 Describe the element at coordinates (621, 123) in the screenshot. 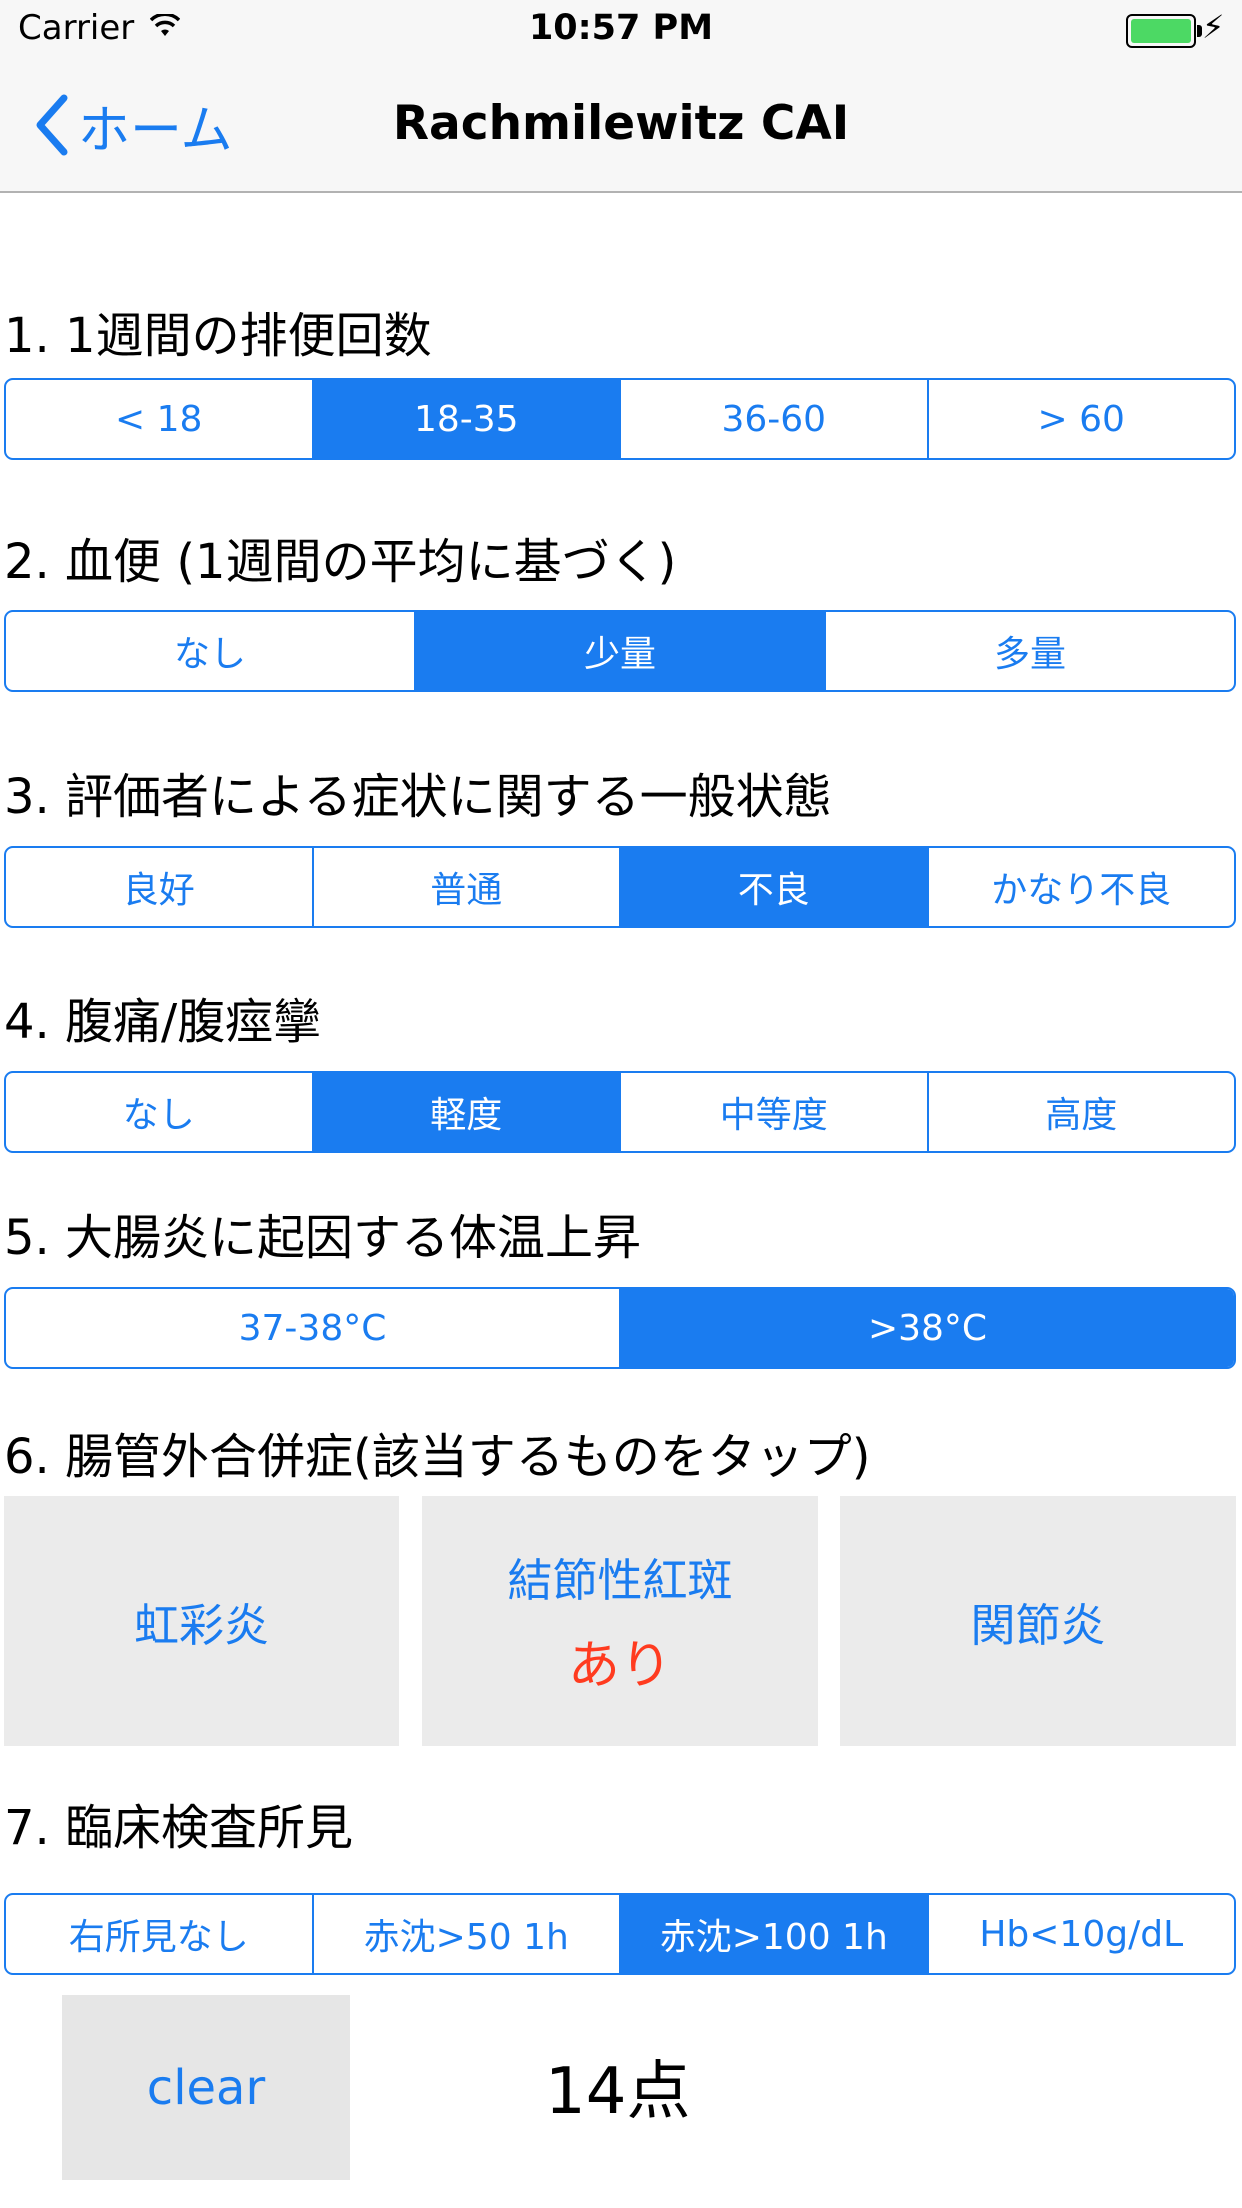

I see `page-title: Rachmilewitz CAI` at that location.